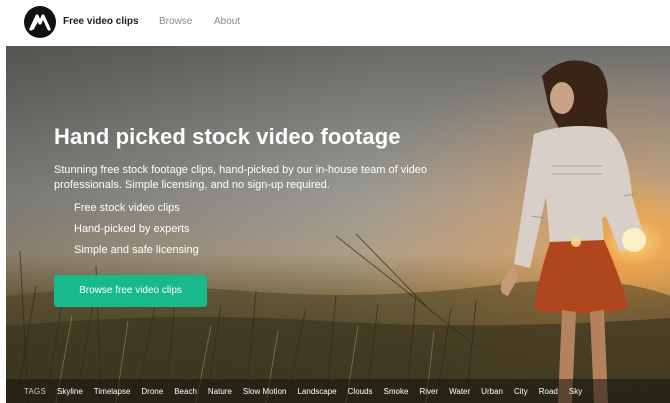 Image resolution: width=670 pixels, height=403 pixels. Describe the element at coordinates (316, 391) in the screenshot. I see `tag-link: Landscape` at that location.